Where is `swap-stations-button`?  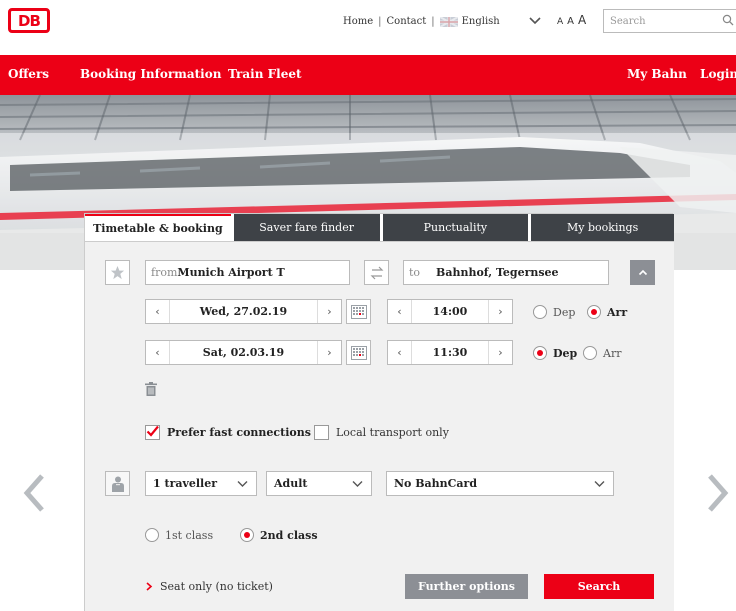
swap-stations-button is located at coordinates (376, 272).